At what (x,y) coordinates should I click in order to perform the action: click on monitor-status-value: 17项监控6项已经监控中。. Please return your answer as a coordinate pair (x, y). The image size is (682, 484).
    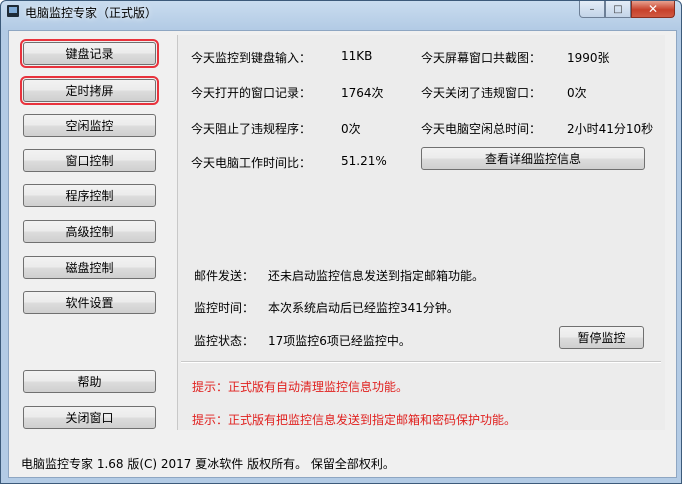
    Looking at the image, I should click on (339, 341).